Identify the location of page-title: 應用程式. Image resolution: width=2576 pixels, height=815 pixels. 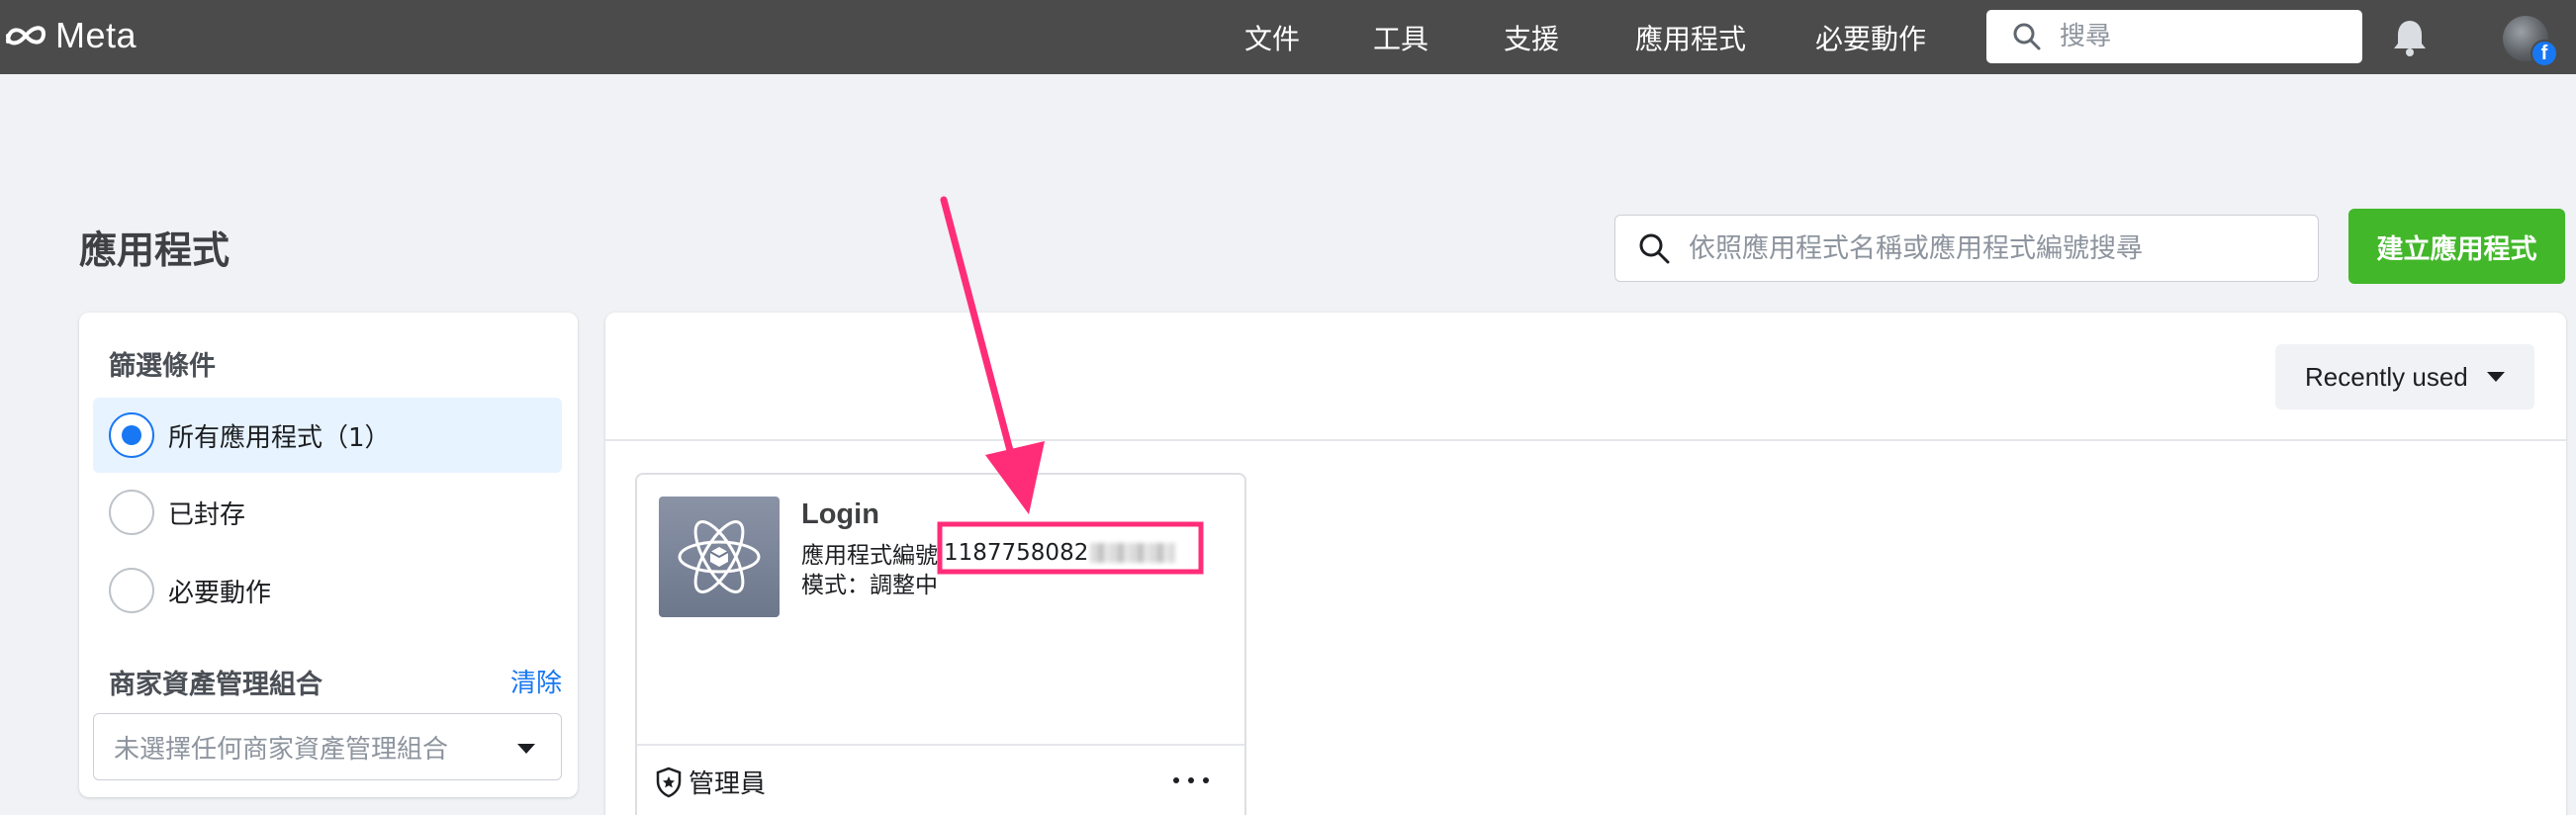
(154, 250).